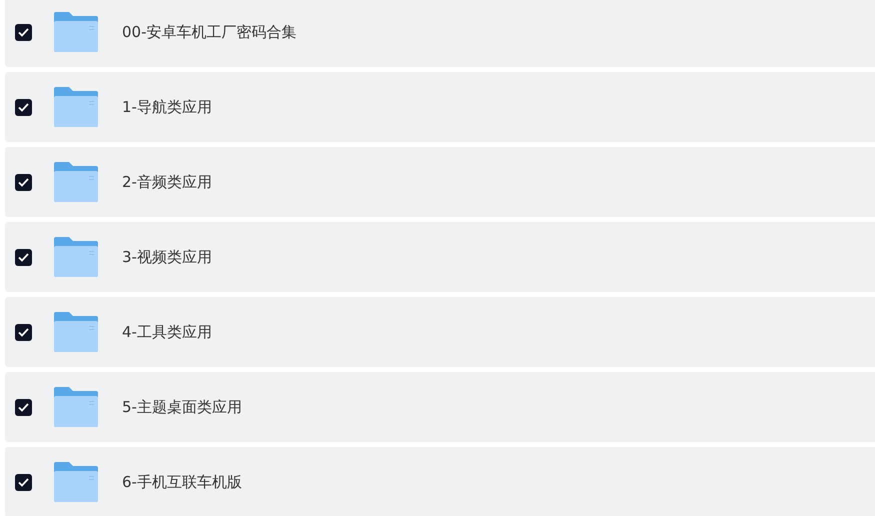 The image size is (875, 516). What do you see at coordinates (167, 182) in the screenshot?
I see `folder-name: 2-音频类应用` at bounding box center [167, 182].